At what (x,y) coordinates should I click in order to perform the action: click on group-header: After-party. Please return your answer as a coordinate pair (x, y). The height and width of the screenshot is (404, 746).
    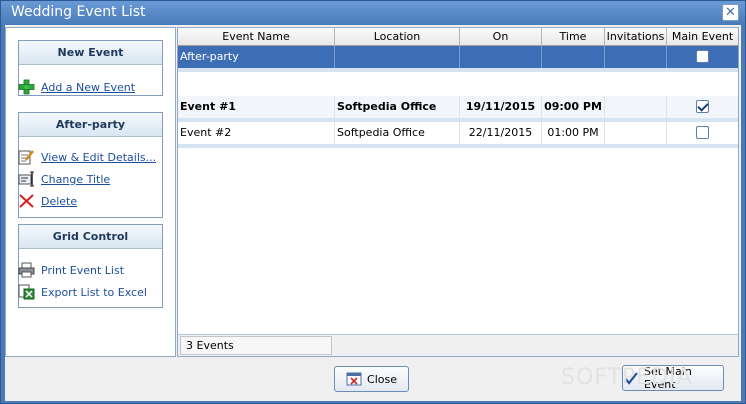
    Looking at the image, I should click on (90, 125).